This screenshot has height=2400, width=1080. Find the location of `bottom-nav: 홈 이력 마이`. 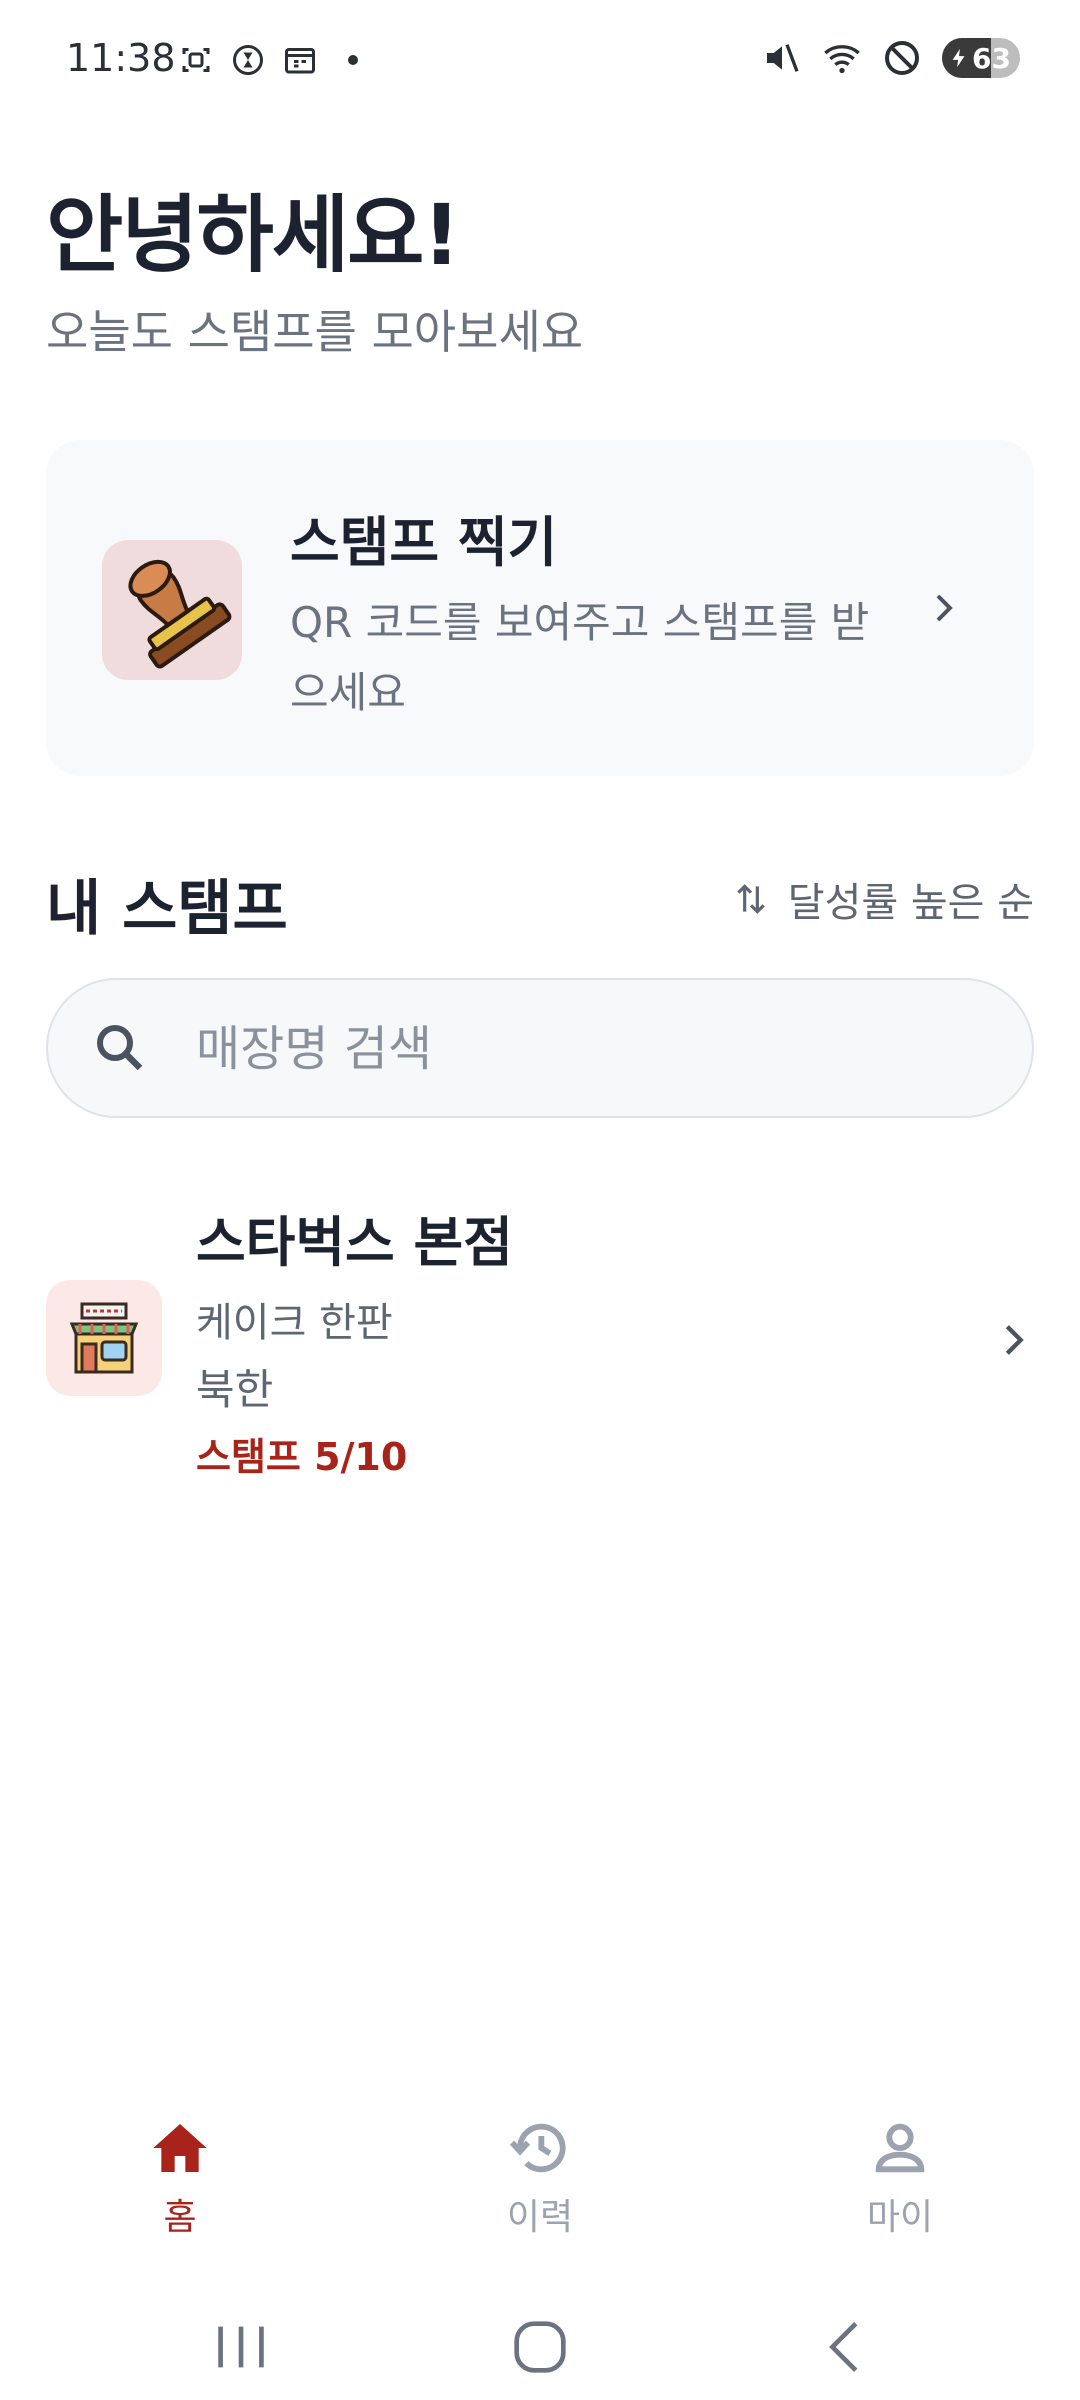

bottom-nav: 홈 이력 마이 is located at coordinates (540, 2180).